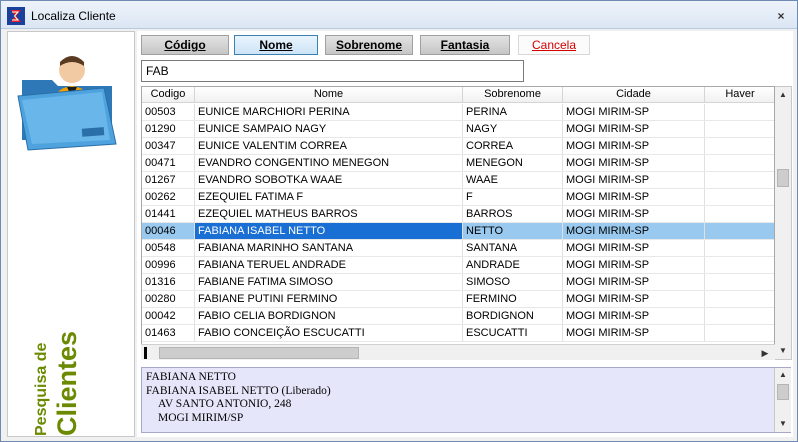  Describe the element at coordinates (783, 392) in the screenshot. I see `detail-scroll-thumb` at that location.